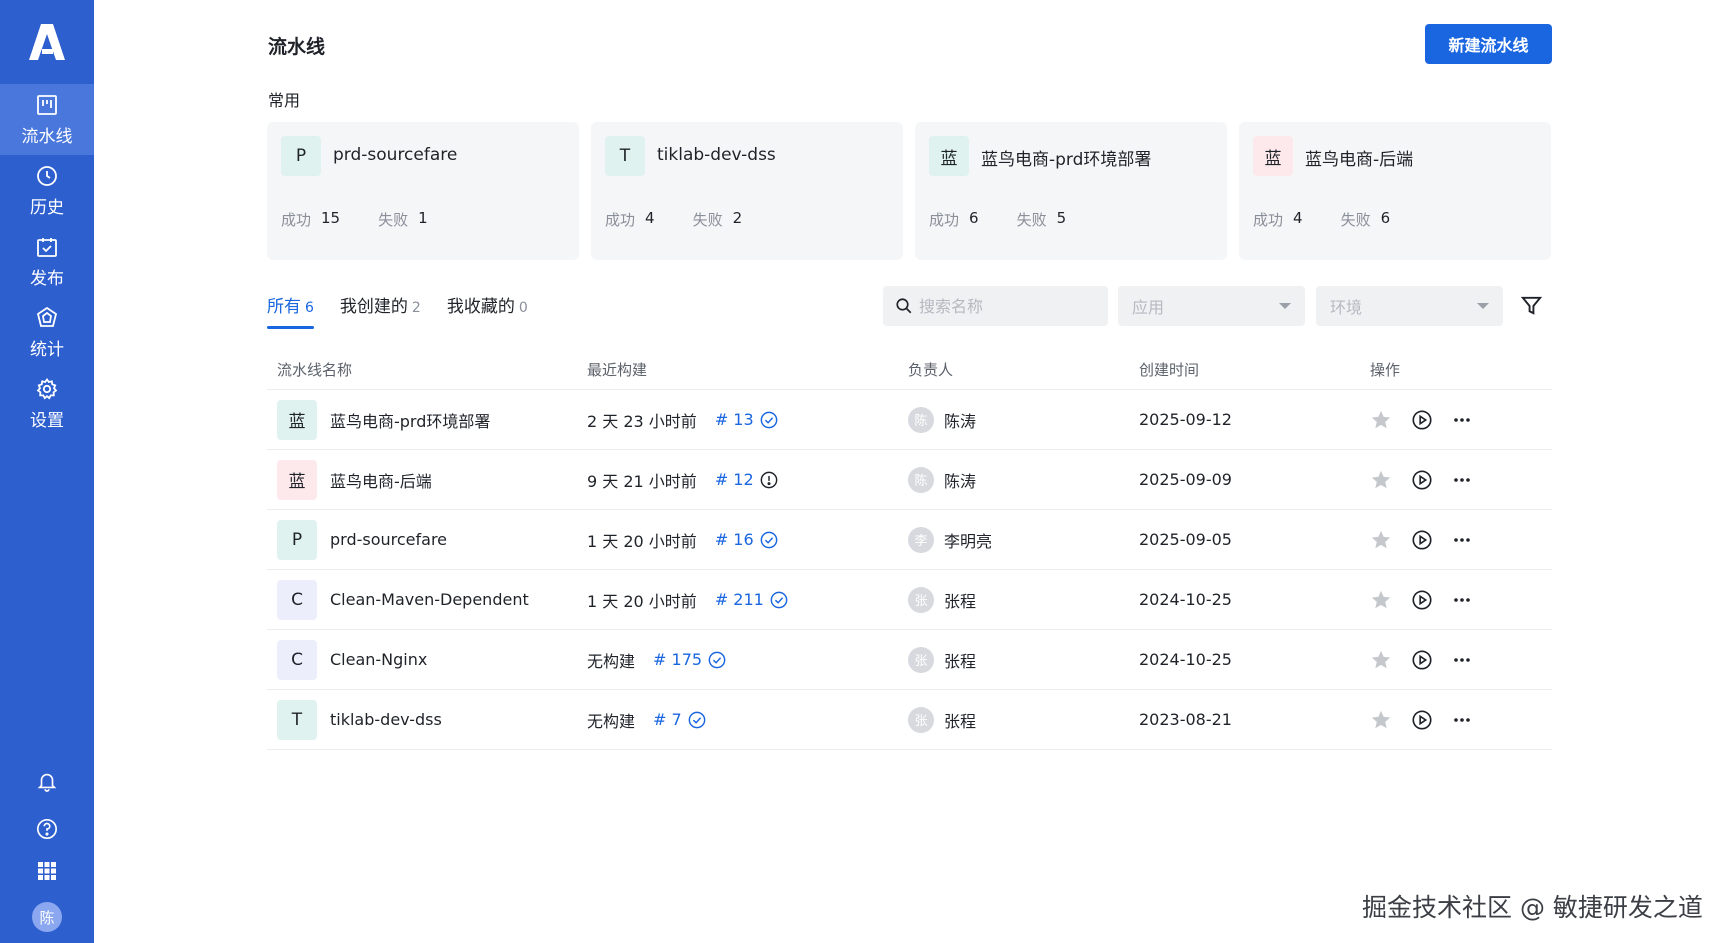  What do you see at coordinates (297, 599) in the screenshot?
I see `pipeline-badge: C` at bounding box center [297, 599].